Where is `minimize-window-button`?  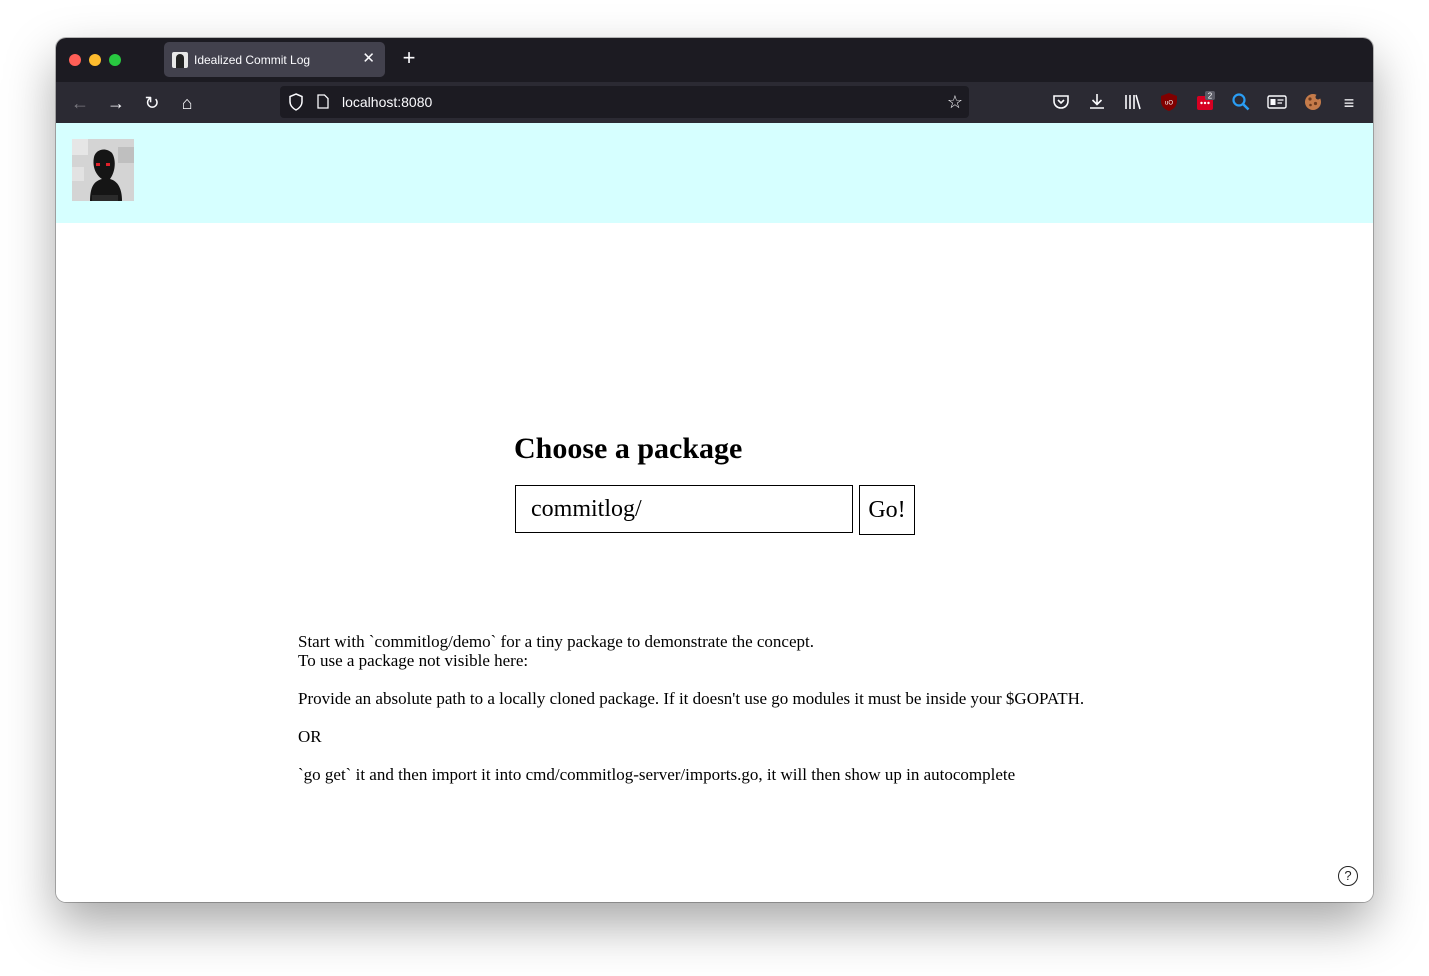 minimize-window-button is located at coordinates (95, 60).